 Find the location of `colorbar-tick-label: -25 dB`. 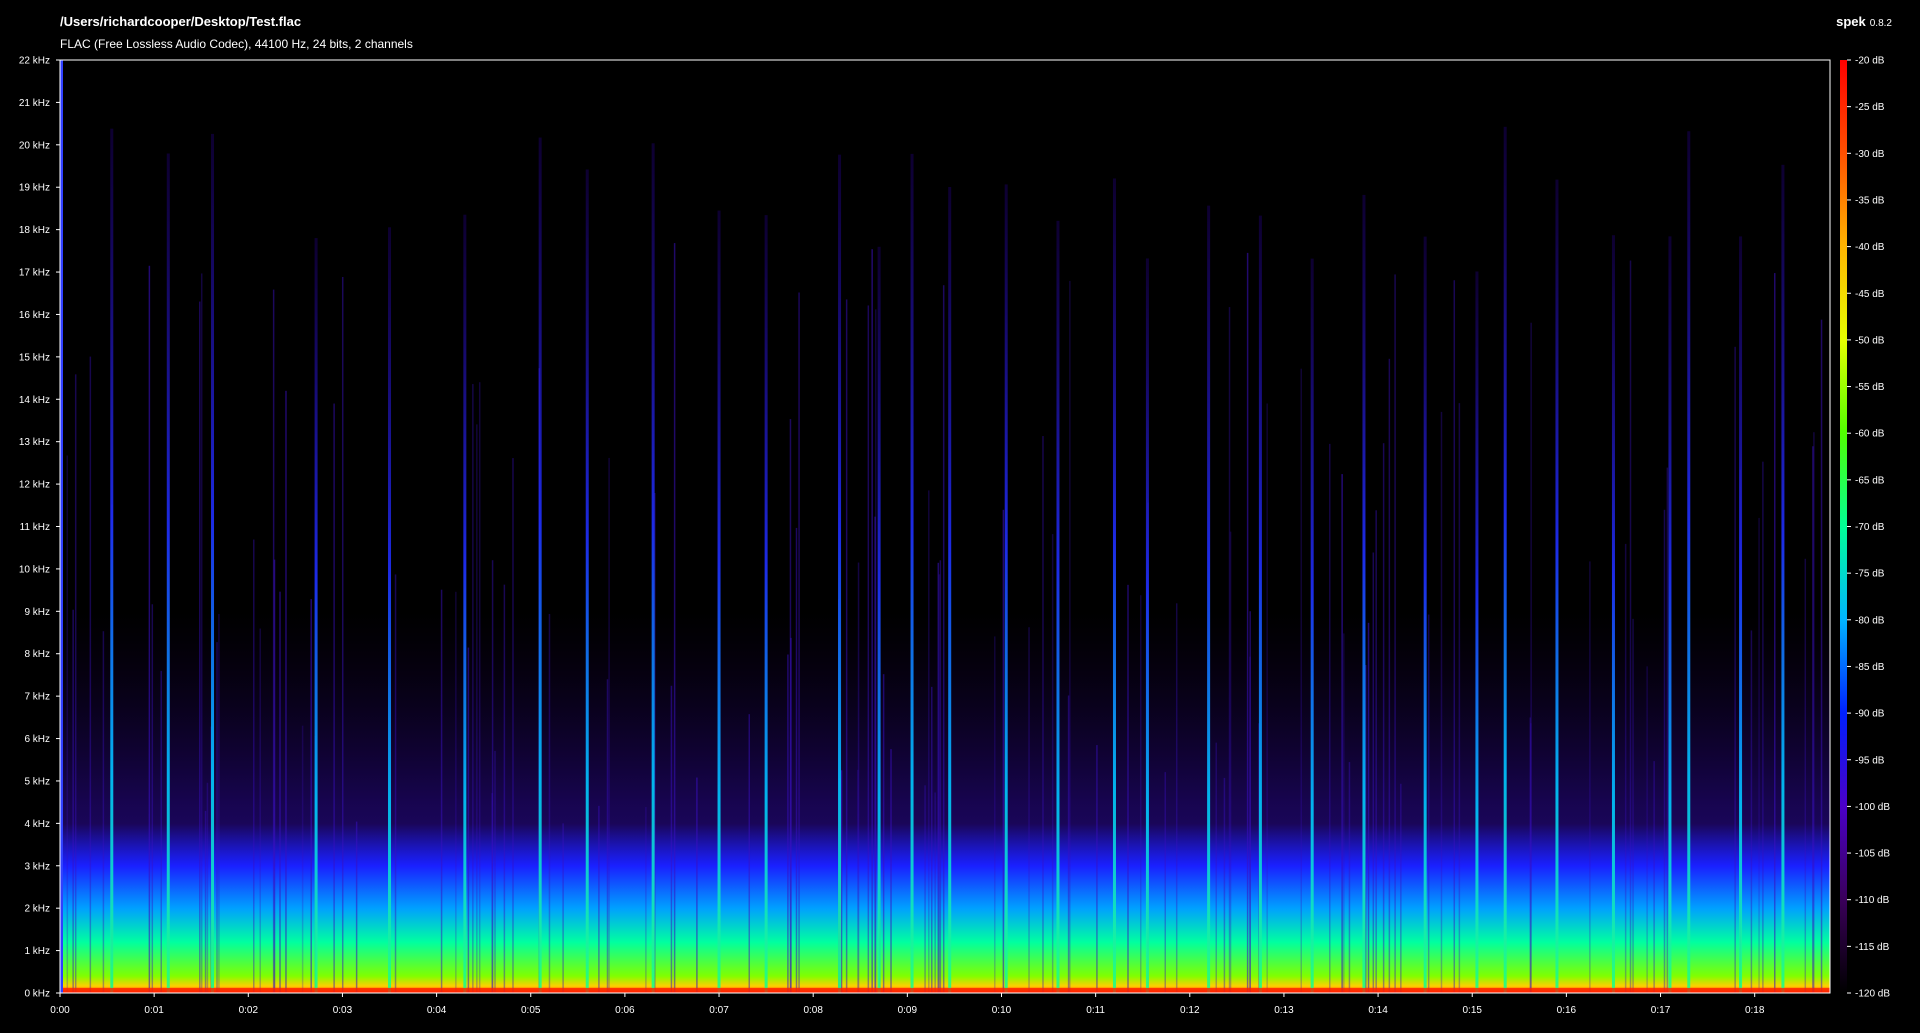

colorbar-tick-label: -25 dB is located at coordinates (1870, 107).